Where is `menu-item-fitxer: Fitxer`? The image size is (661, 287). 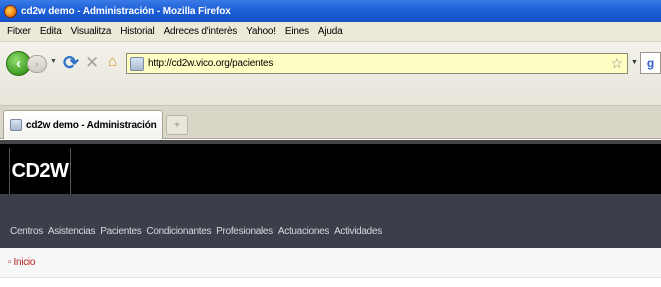
menu-item-fitxer: Fitxer is located at coordinates (19, 31).